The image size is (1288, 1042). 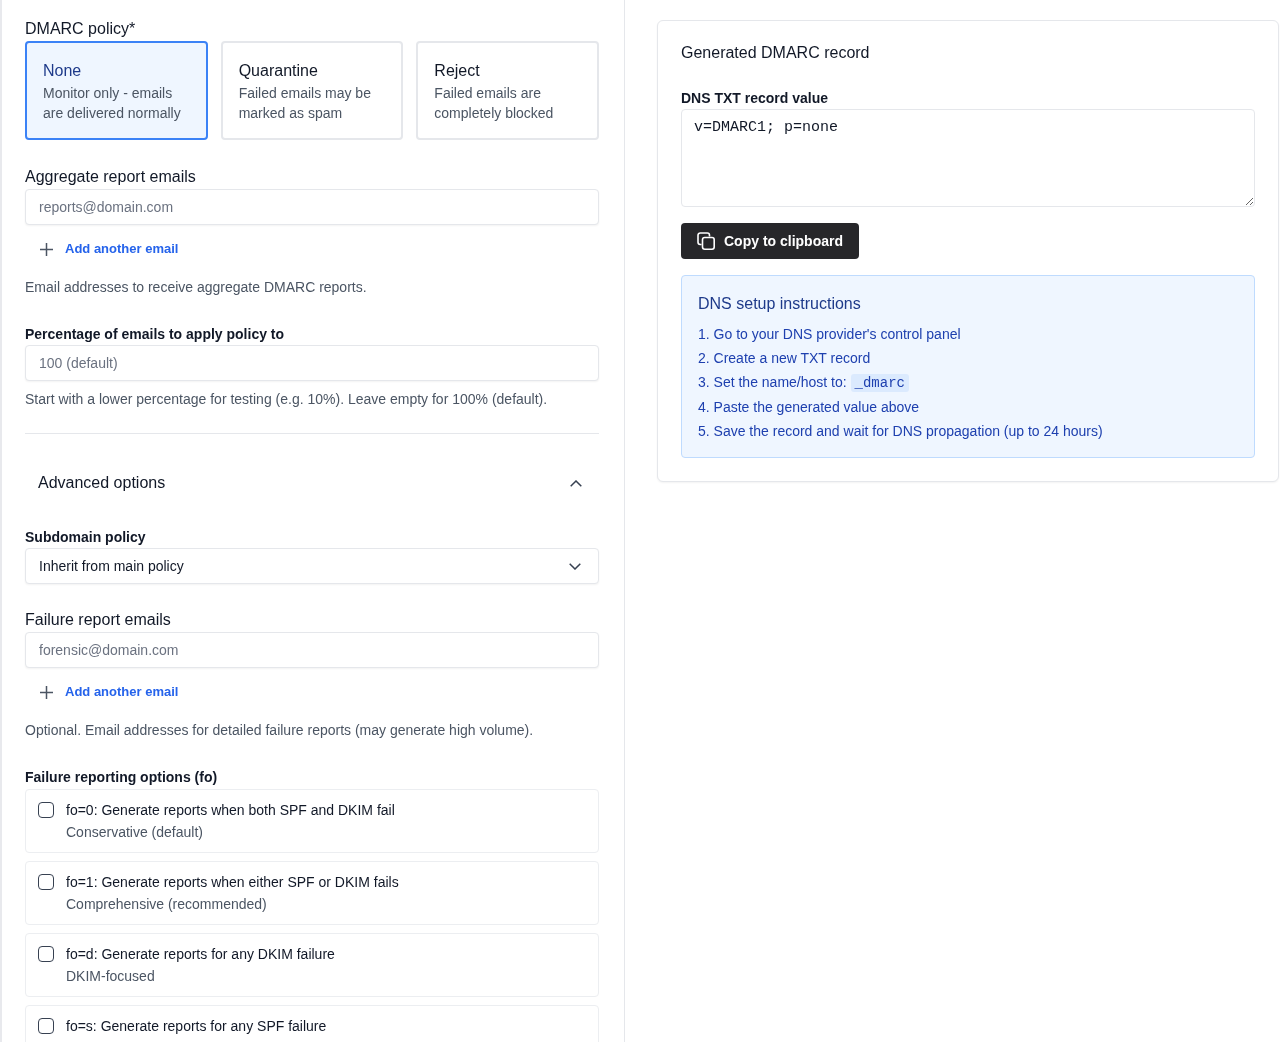 I want to click on option-title: Reject, so click(x=457, y=71).